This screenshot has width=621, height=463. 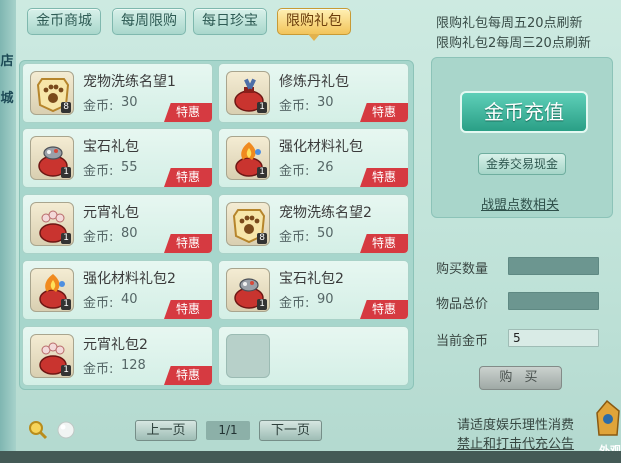 I want to click on shop-item-card: 1 强化材料礼包2 金币: 40 特惠, so click(x=117, y=290).